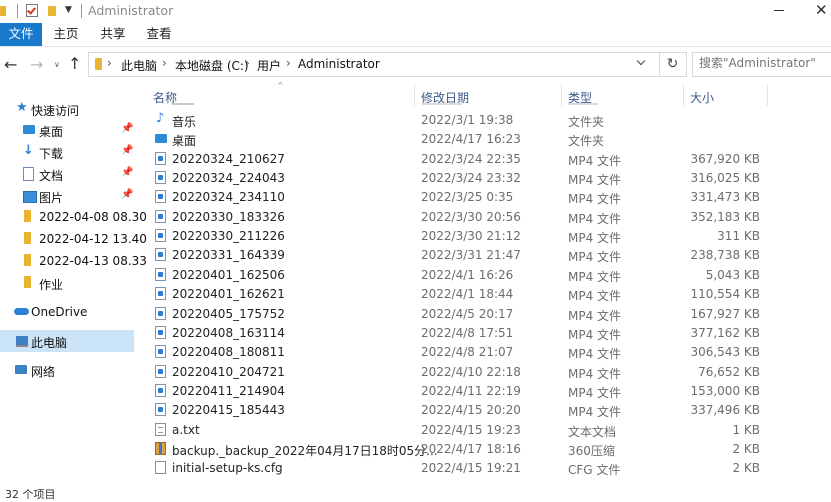  Describe the element at coordinates (212, 65) in the screenshot. I see `breadcrumb-local-disk: 本地磁盘 (C:)` at that location.